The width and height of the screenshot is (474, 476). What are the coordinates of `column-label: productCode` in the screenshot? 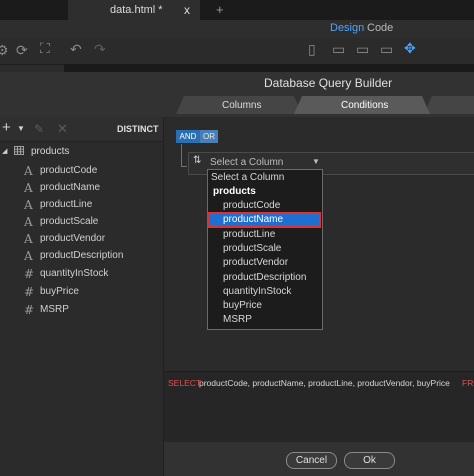 It's located at (69, 170).